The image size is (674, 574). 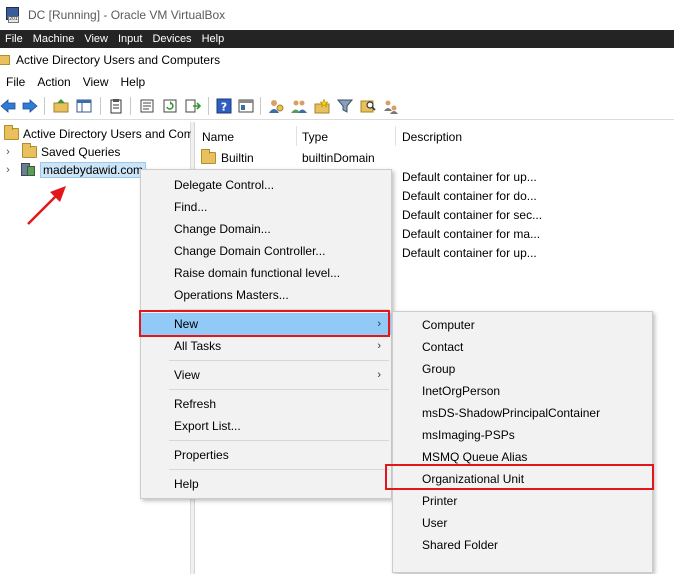 I want to click on tree-saved-queries-label: Saved Queries, so click(x=81, y=152).